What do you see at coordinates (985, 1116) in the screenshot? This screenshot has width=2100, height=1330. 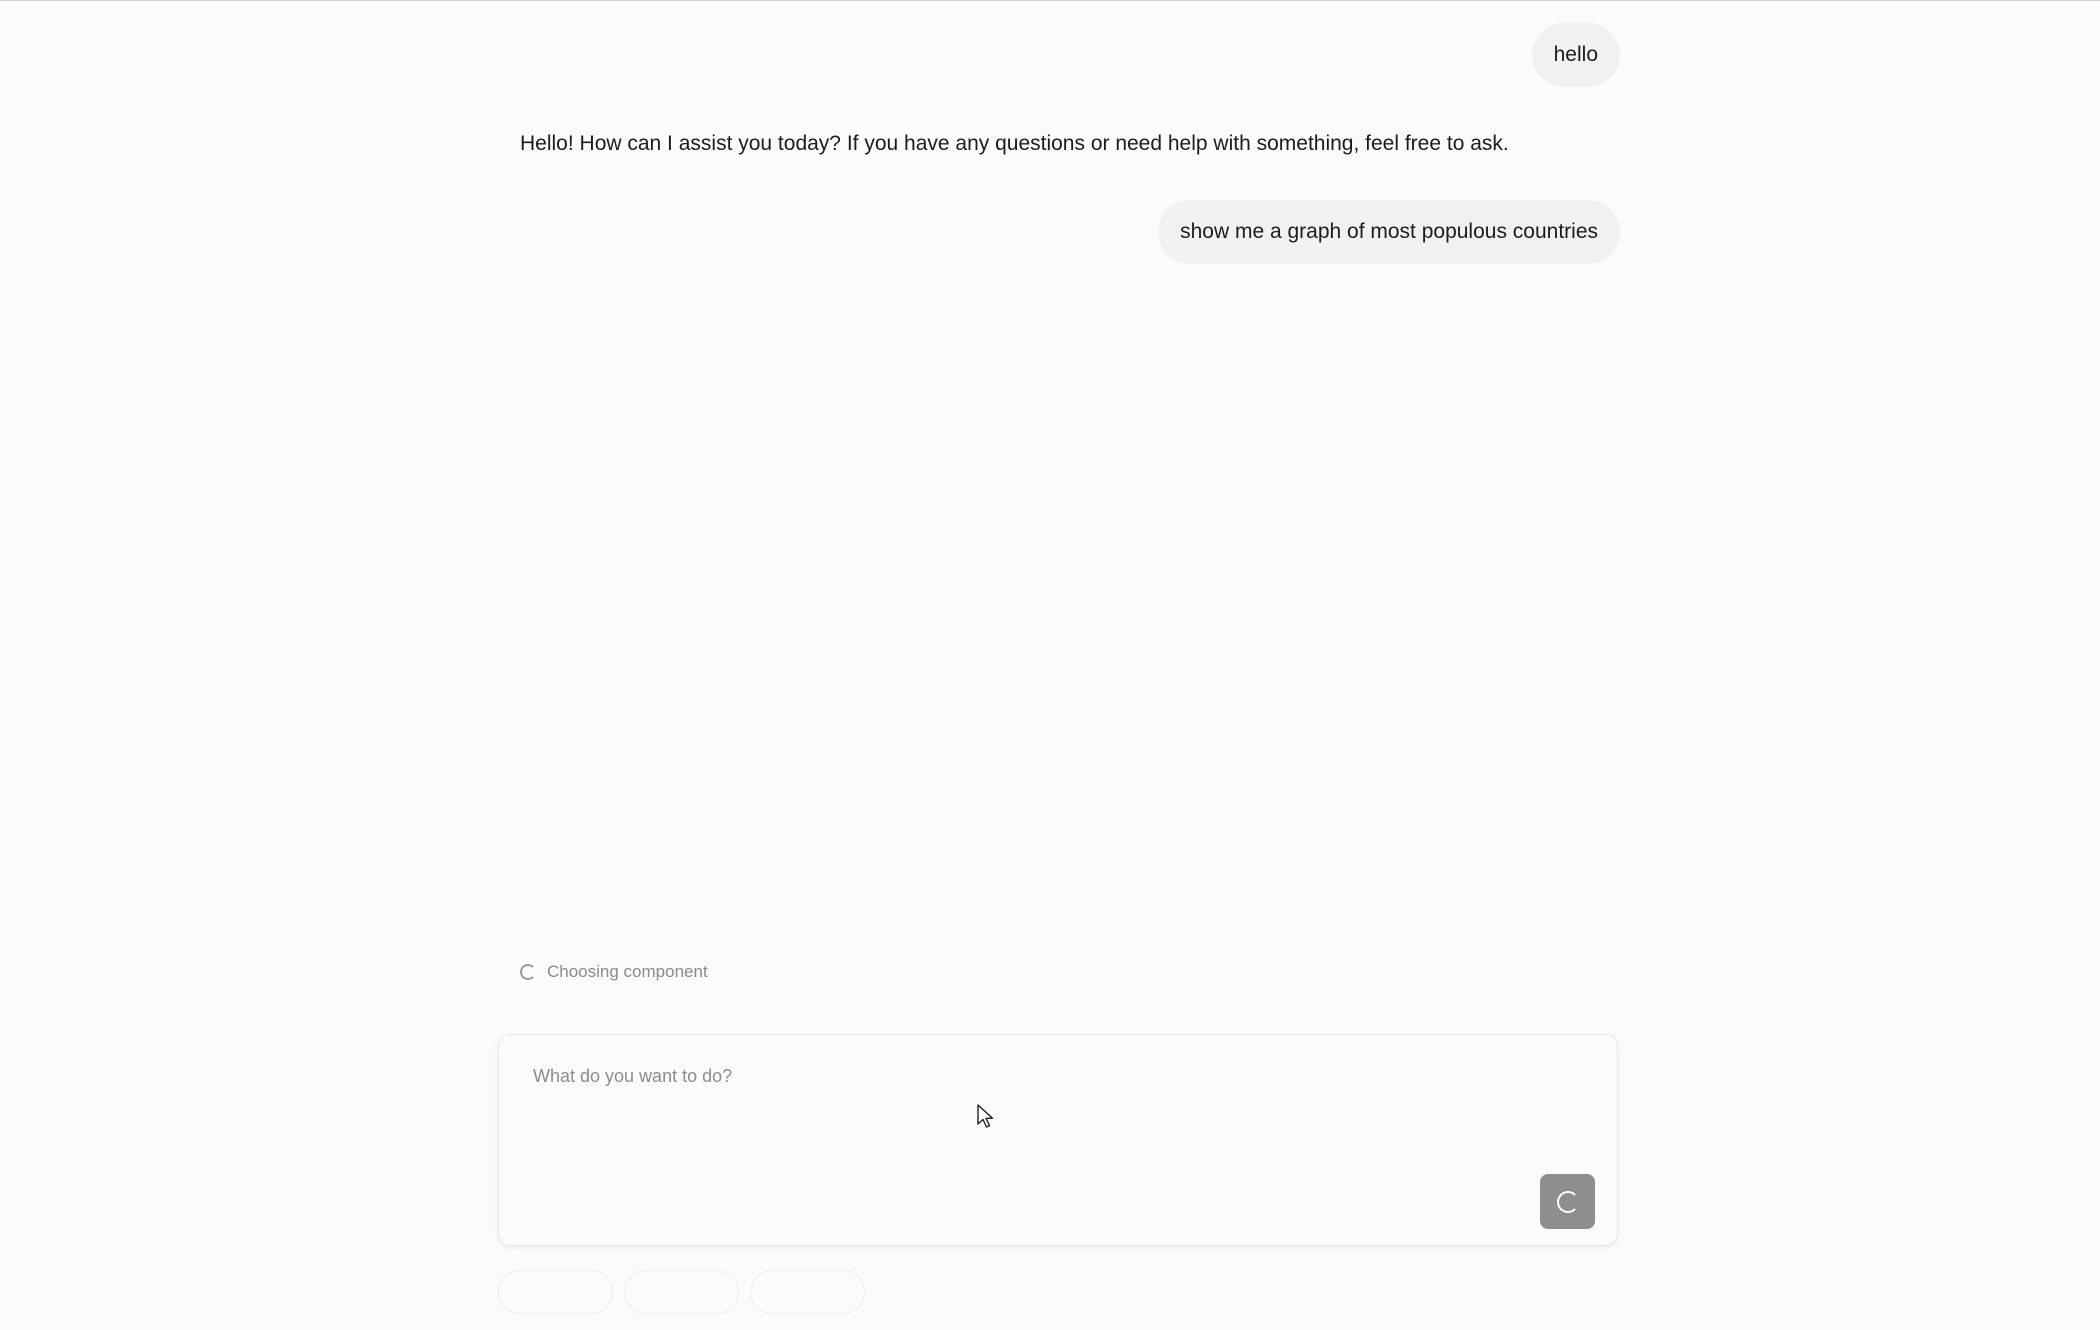 I see `mouse-pointer-icon` at bounding box center [985, 1116].